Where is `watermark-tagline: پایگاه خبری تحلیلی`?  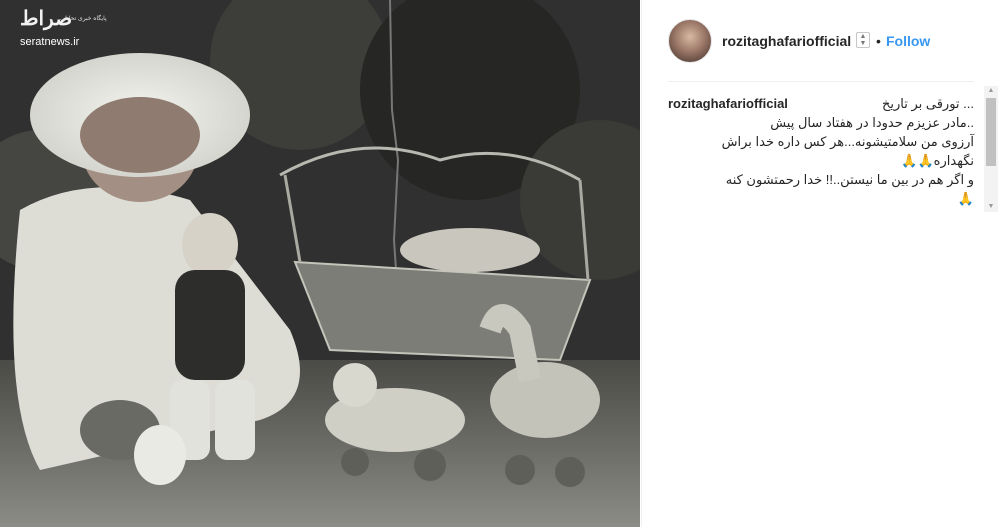 watermark-tagline: پایگاه خبری تحلیلی is located at coordinates (83, 19).